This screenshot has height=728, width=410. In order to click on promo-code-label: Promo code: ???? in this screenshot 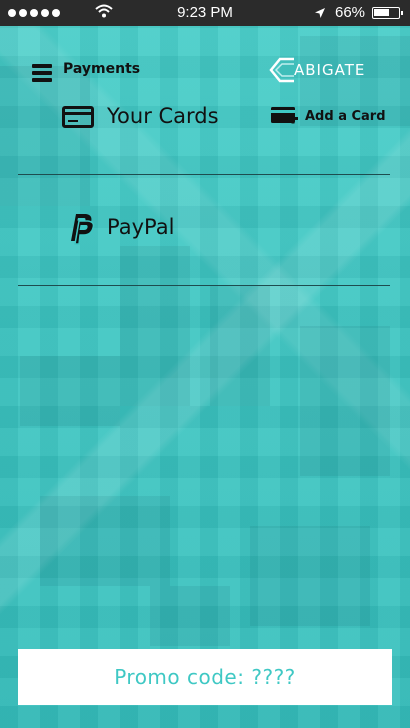, I will do `click(205, 677)`.